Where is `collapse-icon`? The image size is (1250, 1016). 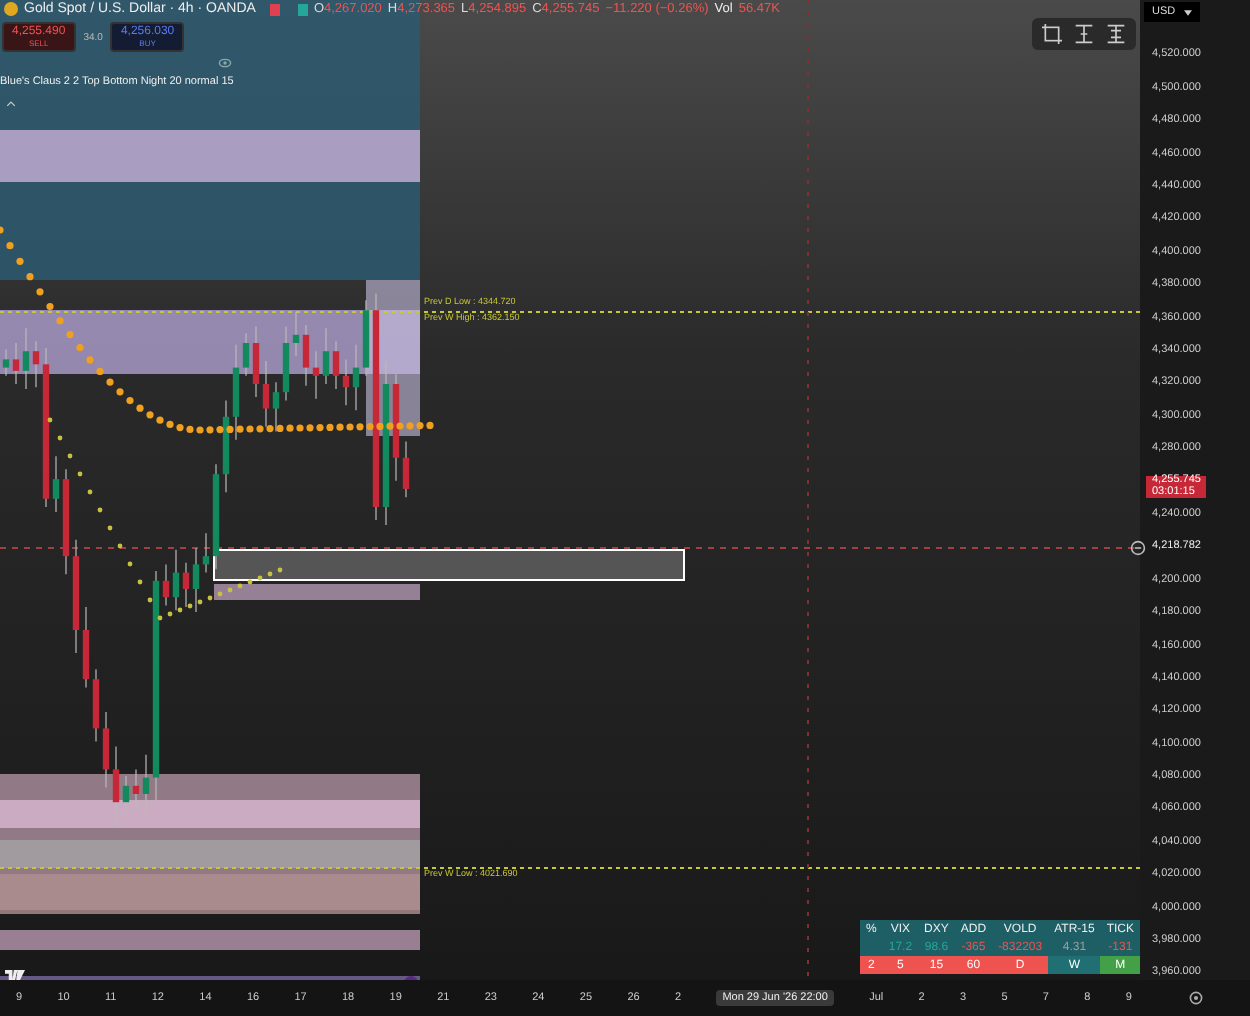
collapse-icon is located at coordinates (11, 104).